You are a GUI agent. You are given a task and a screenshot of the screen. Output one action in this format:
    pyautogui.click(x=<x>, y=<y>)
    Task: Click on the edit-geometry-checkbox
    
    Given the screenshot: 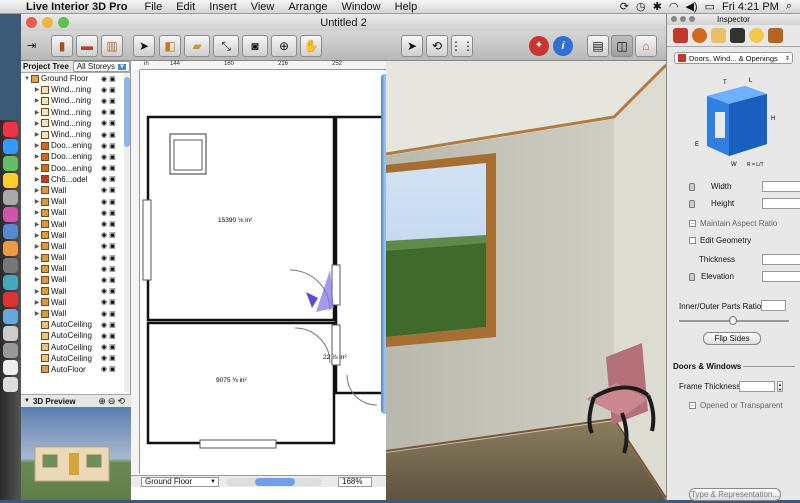 What is the action you would take?
    pyautogui.click(x=692, y=240)
    